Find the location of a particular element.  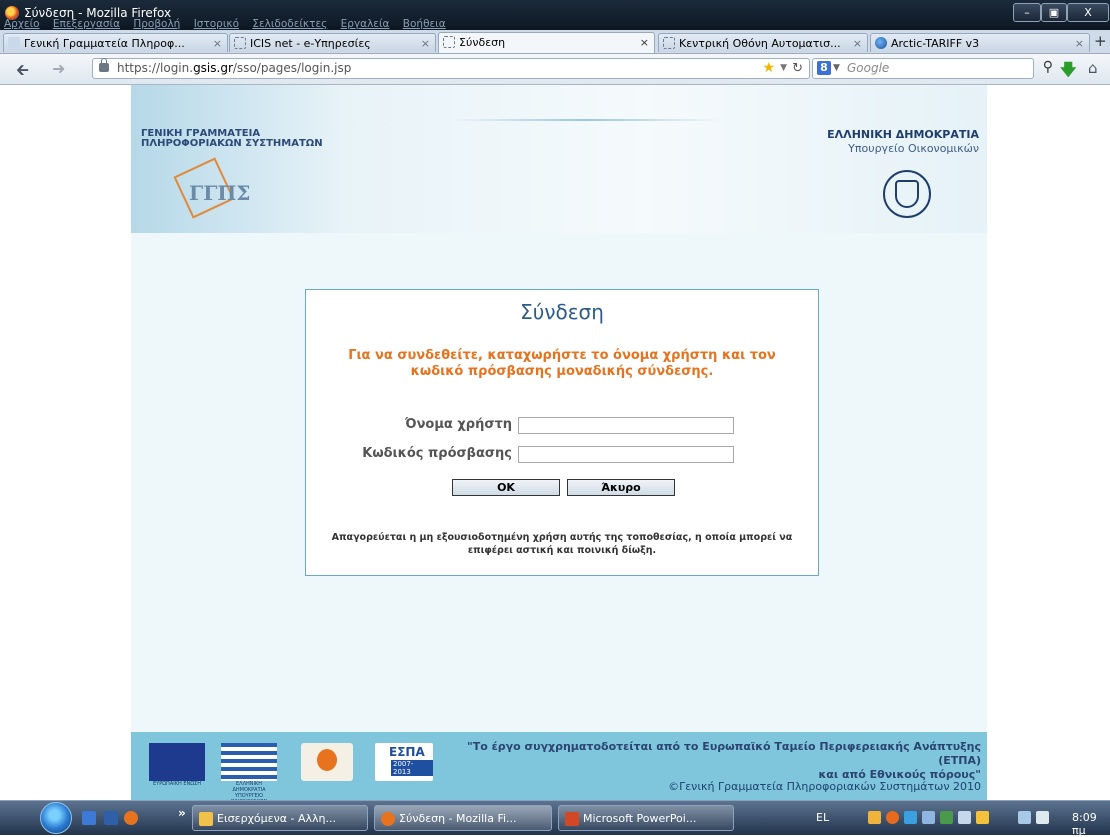

eu-flag-icon is located at coordinates (177, 762).